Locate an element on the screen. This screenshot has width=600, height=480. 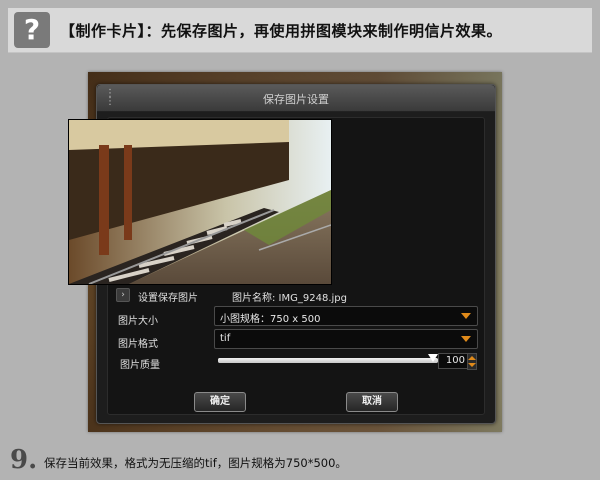
file-name-label: 图片名称: IMG_9248.jpg is located at coordinates (289, 298).